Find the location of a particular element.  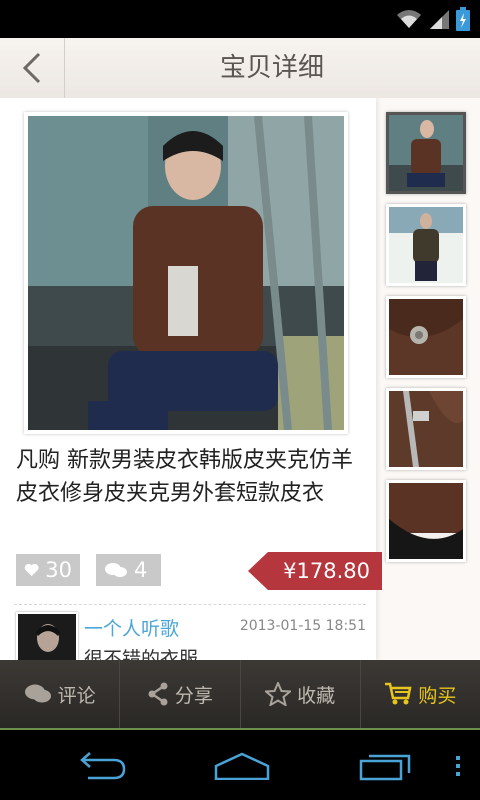

nav-menu-button is located at coordinates (458, 766).